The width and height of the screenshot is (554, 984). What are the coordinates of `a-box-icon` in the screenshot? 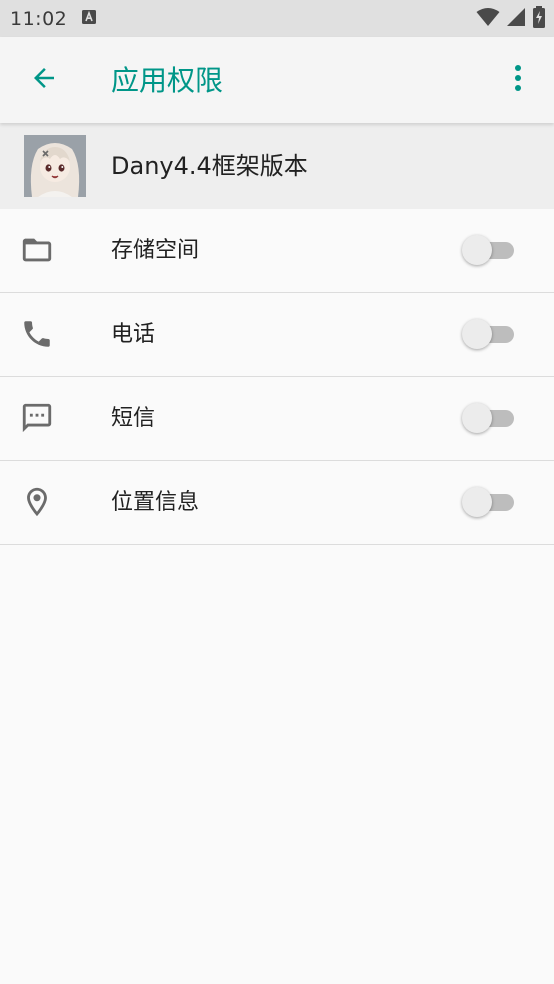 It's located at (89, 19).